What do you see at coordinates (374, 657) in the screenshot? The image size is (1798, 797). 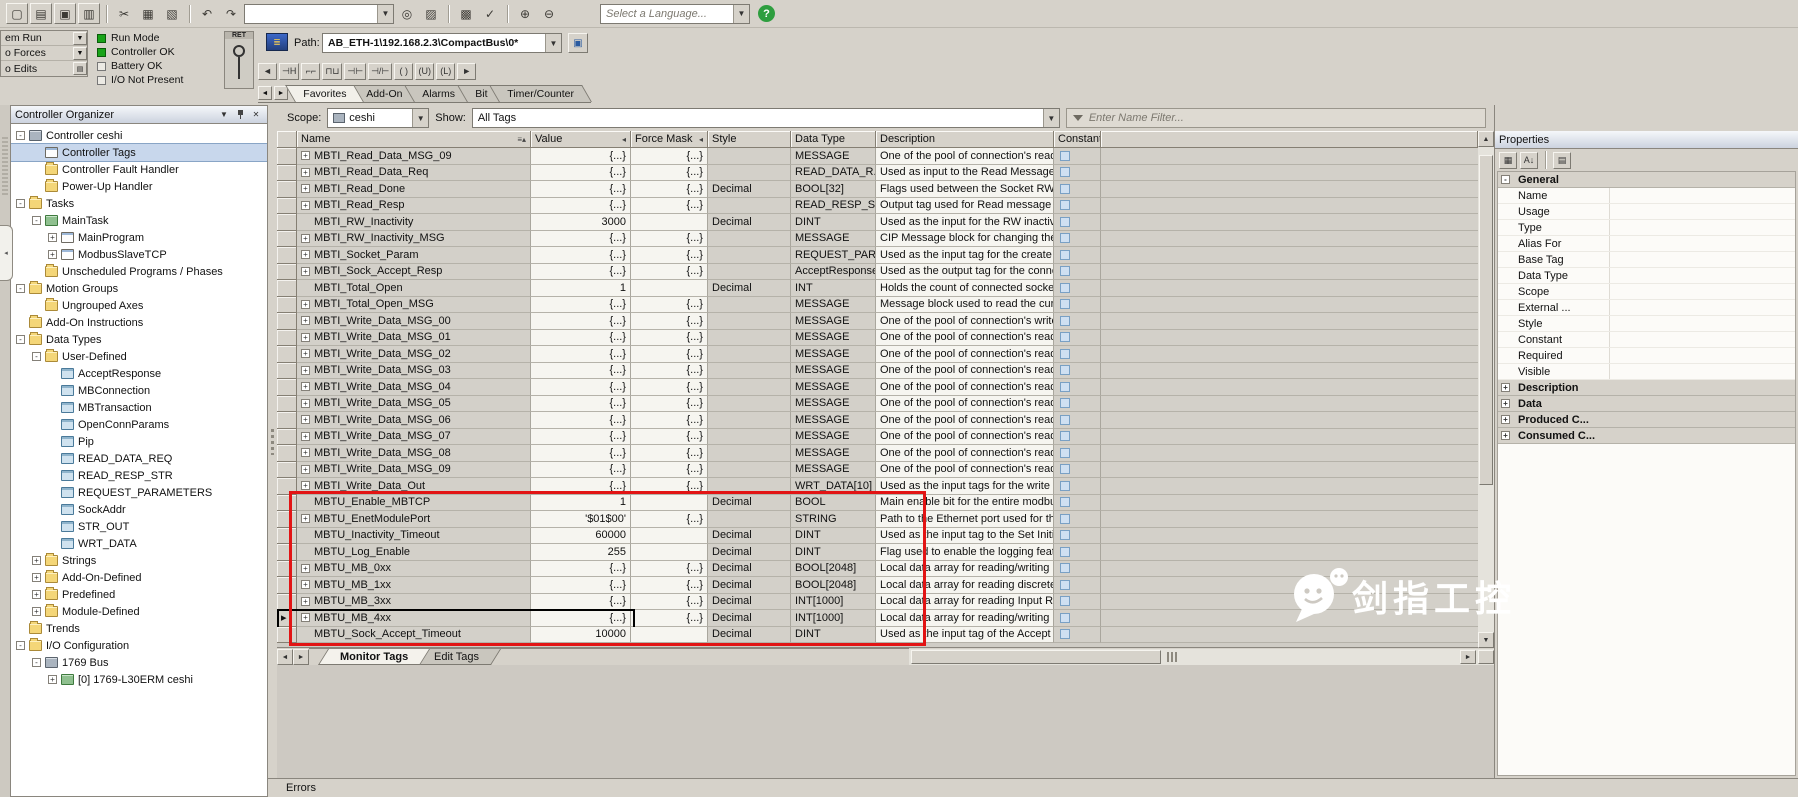 I see `tab-monitor-tags: Monitor Tags` at bounding box center [374, 657].